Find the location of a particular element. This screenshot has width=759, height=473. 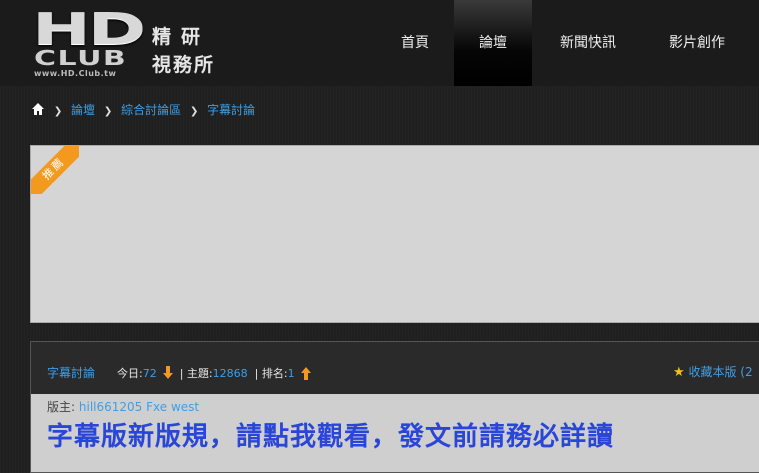

forum-rules-notice: 字幕版新版規，請點我觀看，發文前請務必詳讀 is located at coordinates (330, 437).